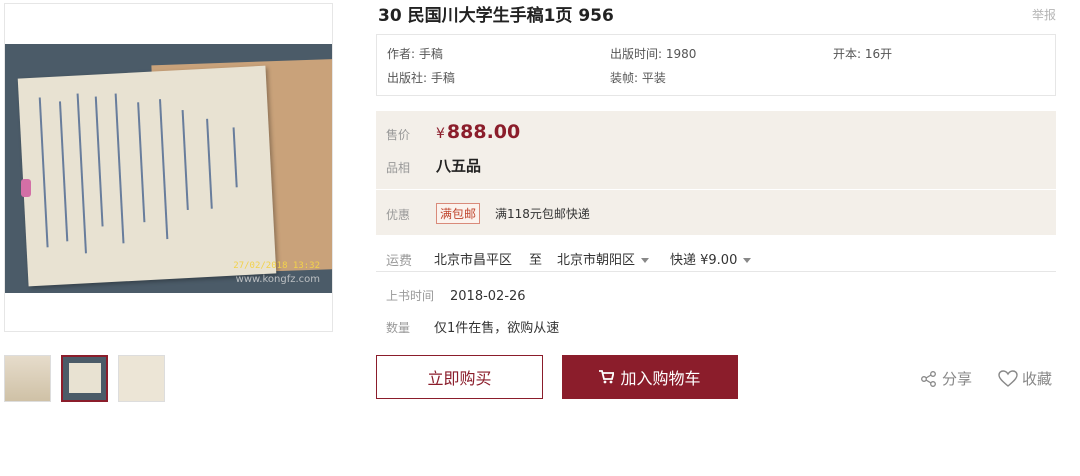 This screenshot has height=476, width=1080. What do you see at coordinates (928, 378) in the screenshot?
I see `share-icon` at bounding box center [928, 378].